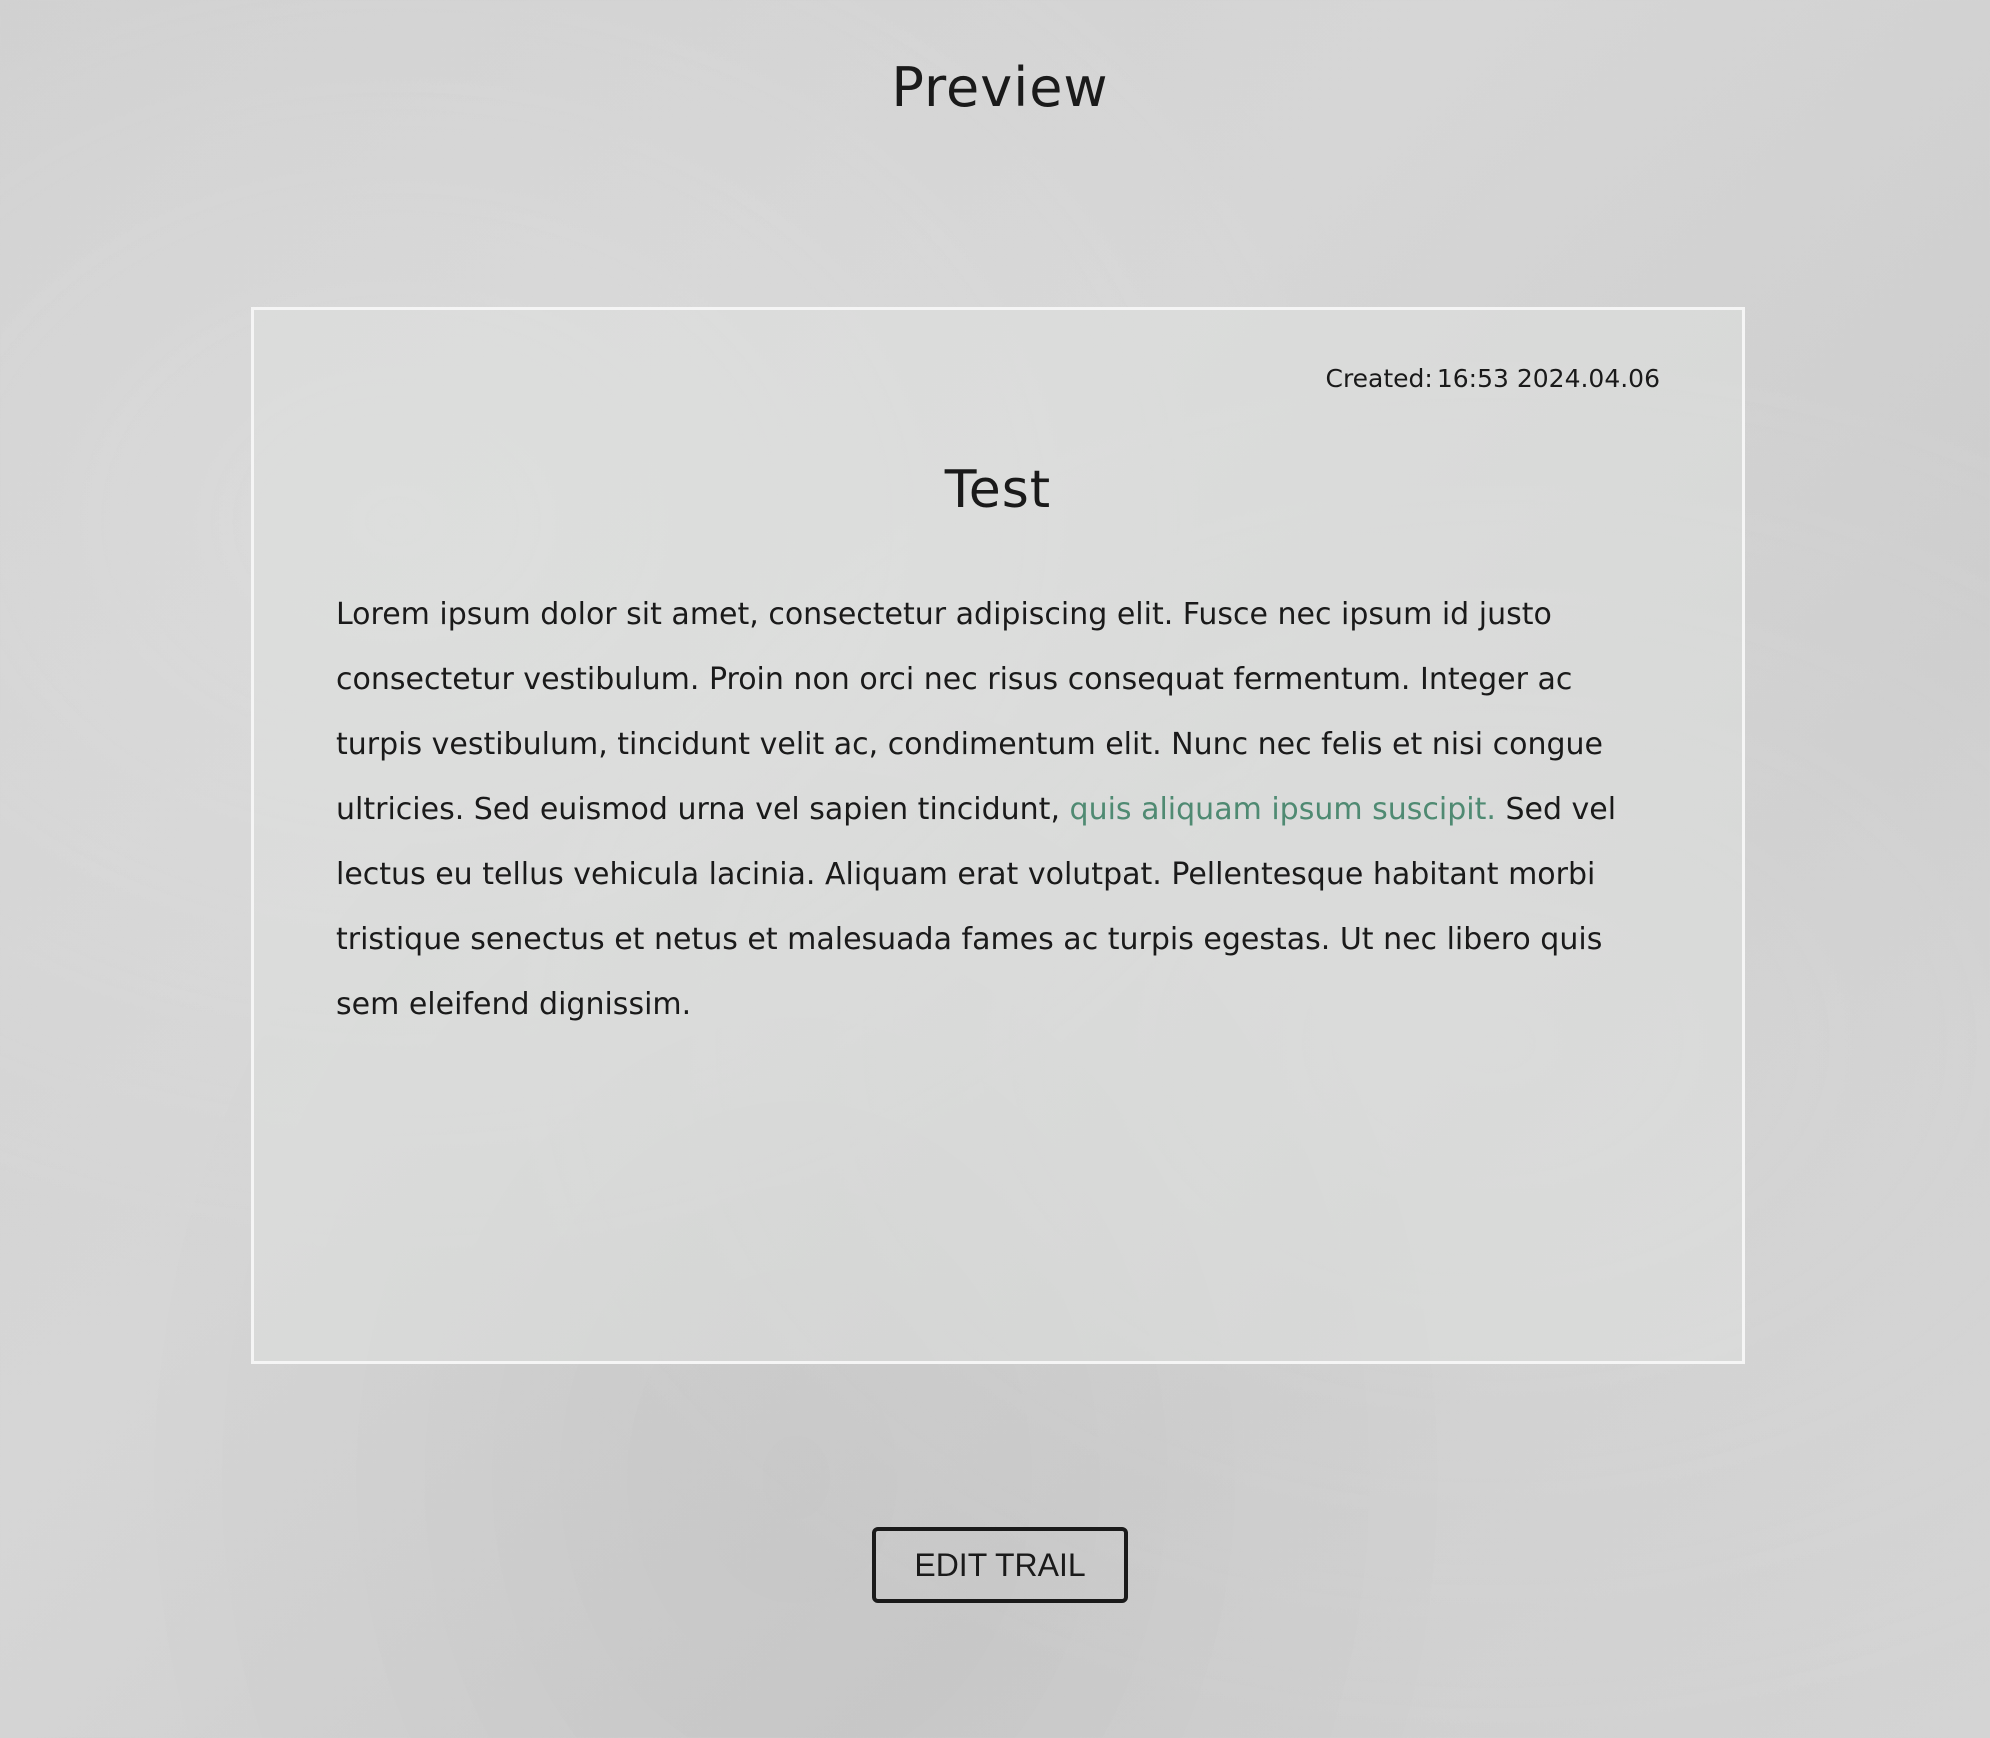  I want to click on edit-trail-button: EDIT TRAIL, so click(1000, 1565).